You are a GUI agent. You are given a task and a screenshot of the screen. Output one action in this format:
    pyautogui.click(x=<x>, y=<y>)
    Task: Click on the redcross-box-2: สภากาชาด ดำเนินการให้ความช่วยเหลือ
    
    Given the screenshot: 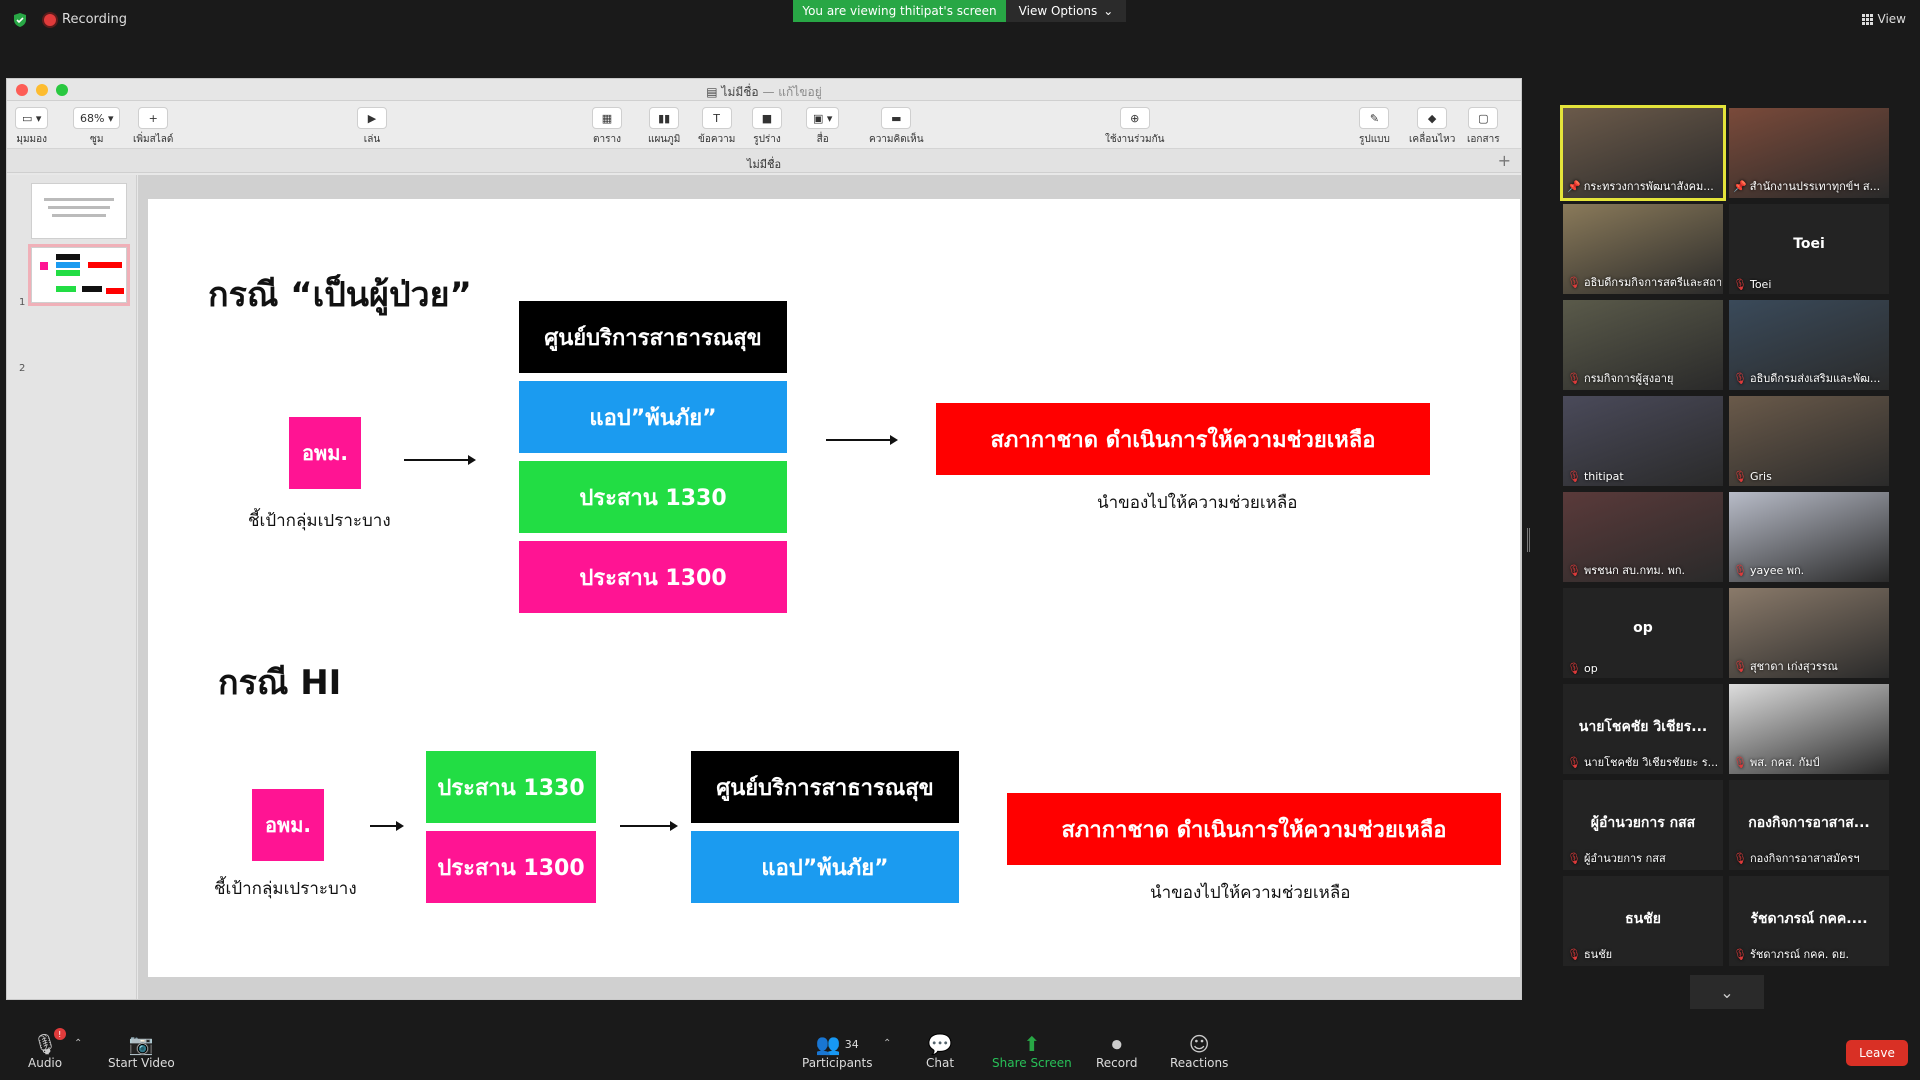 What is the action you would take?
    pyautogui.click(x=1254, y=829)
    